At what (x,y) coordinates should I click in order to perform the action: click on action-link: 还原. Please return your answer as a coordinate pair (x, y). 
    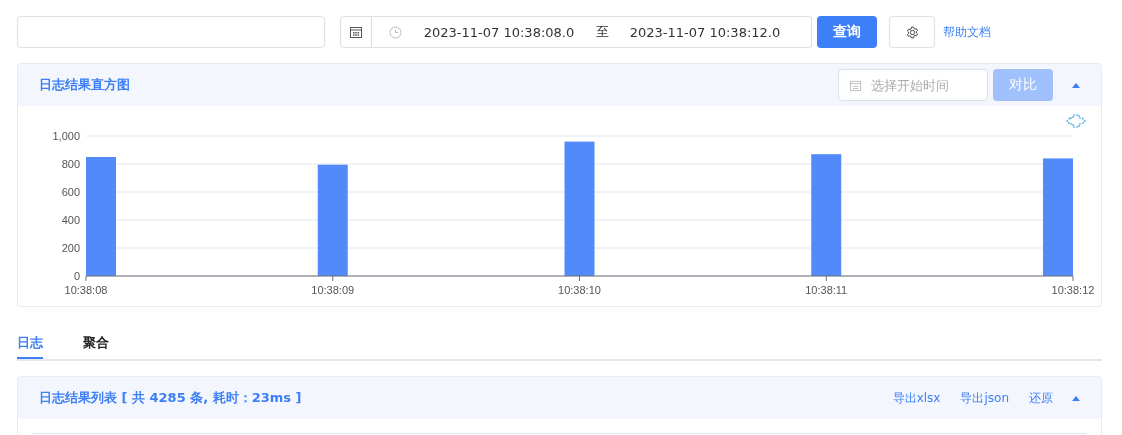
    Looking at the image, I should click on (1041, 398).